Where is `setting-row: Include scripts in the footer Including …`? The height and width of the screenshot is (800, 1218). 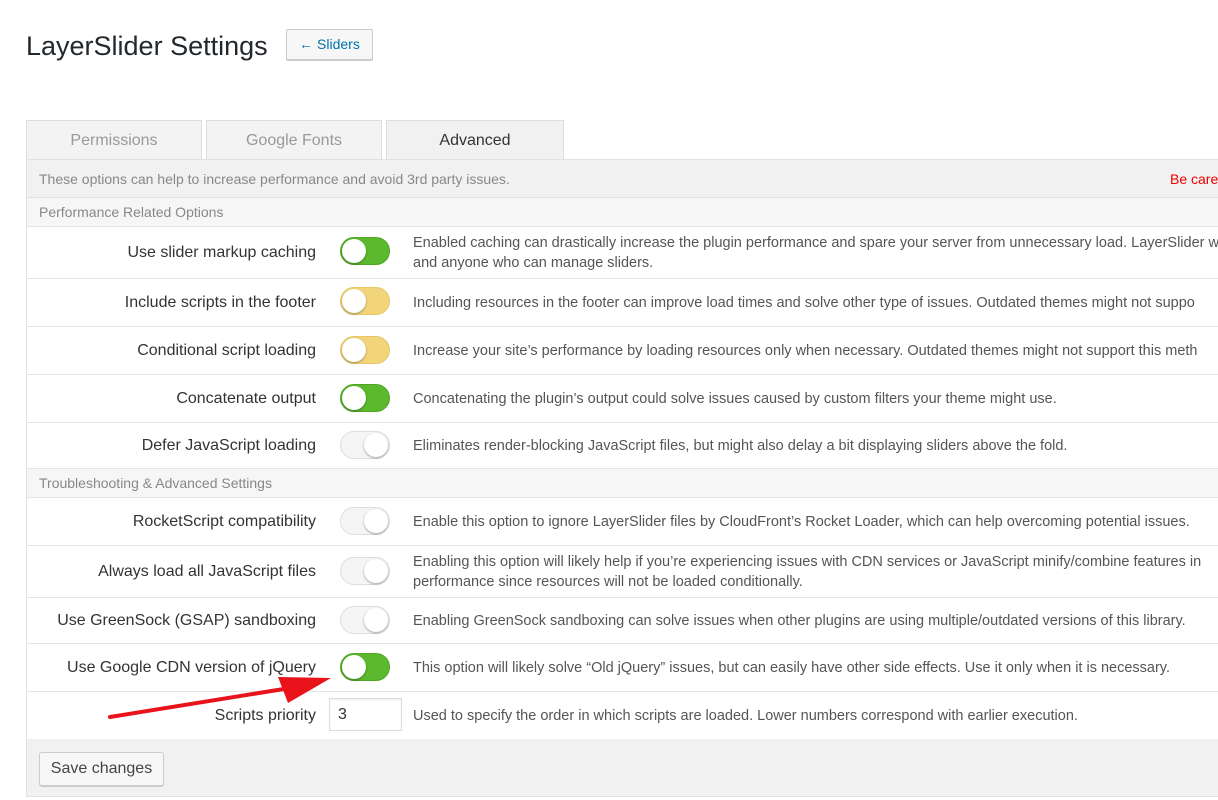
setting-row: Include scripts in the footer Including … is located at coordinates (622, 303).